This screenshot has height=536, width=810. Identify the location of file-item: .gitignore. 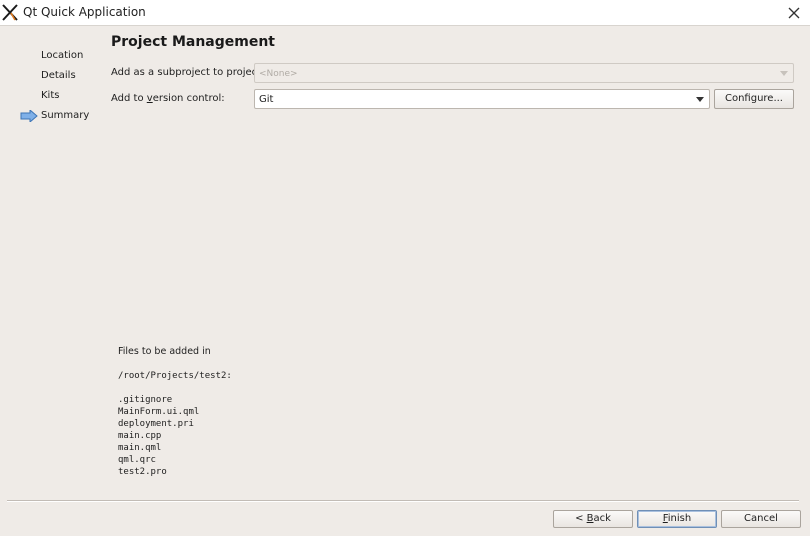
(145, 400).